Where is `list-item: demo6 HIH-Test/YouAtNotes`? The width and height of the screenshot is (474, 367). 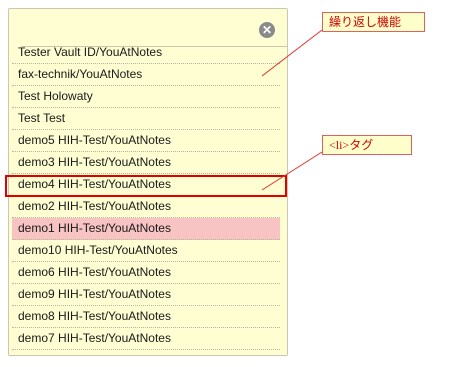
list-item: demo6 HIH-Test/YouAtNotes is located at coordinates (146, 273).